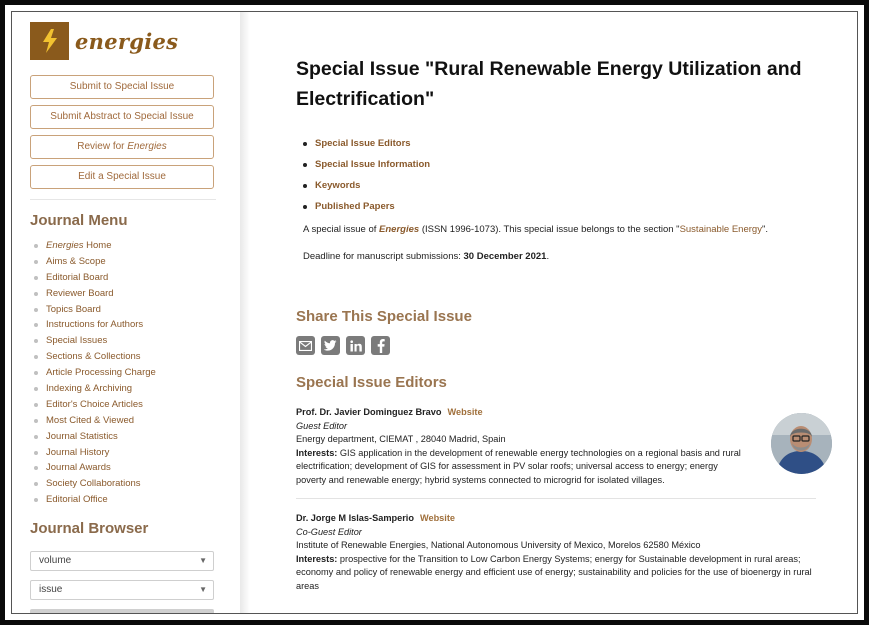  What do you see at coordinates (135, 405) in the screenshot?
I see `menu-item-editors-choice: Editor's Choice Articles` at bounding box center [135, 405].